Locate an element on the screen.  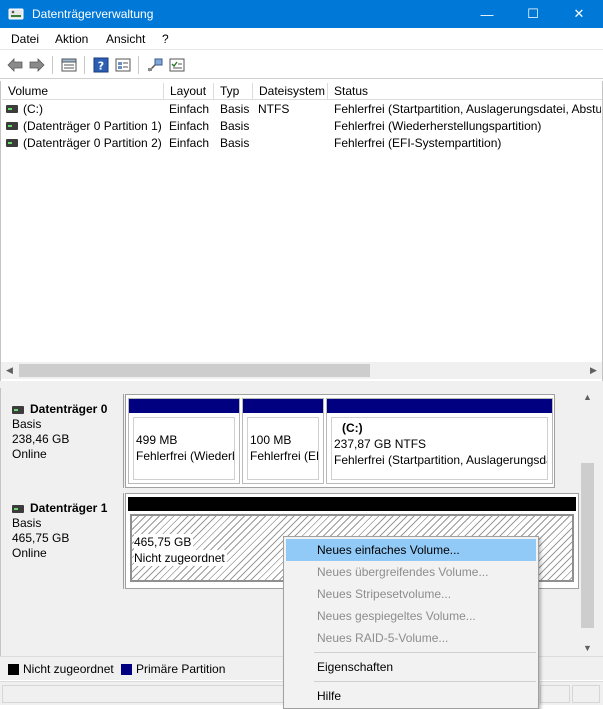
partition-efi: 100 MB Fehlerfrei (EFI-Systempartition) is located at coordinates (283, 441).